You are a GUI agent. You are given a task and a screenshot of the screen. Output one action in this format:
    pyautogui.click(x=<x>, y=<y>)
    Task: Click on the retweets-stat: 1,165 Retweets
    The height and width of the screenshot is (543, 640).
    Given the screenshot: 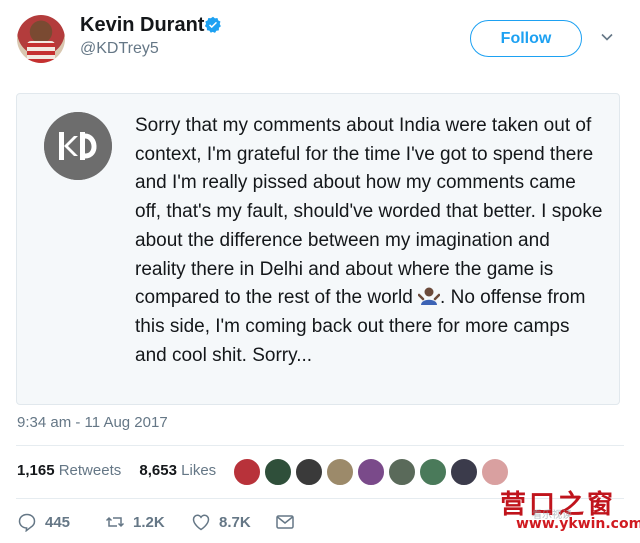 What is the action you would take?
    pyautogui.click(x=69, y=470)
    